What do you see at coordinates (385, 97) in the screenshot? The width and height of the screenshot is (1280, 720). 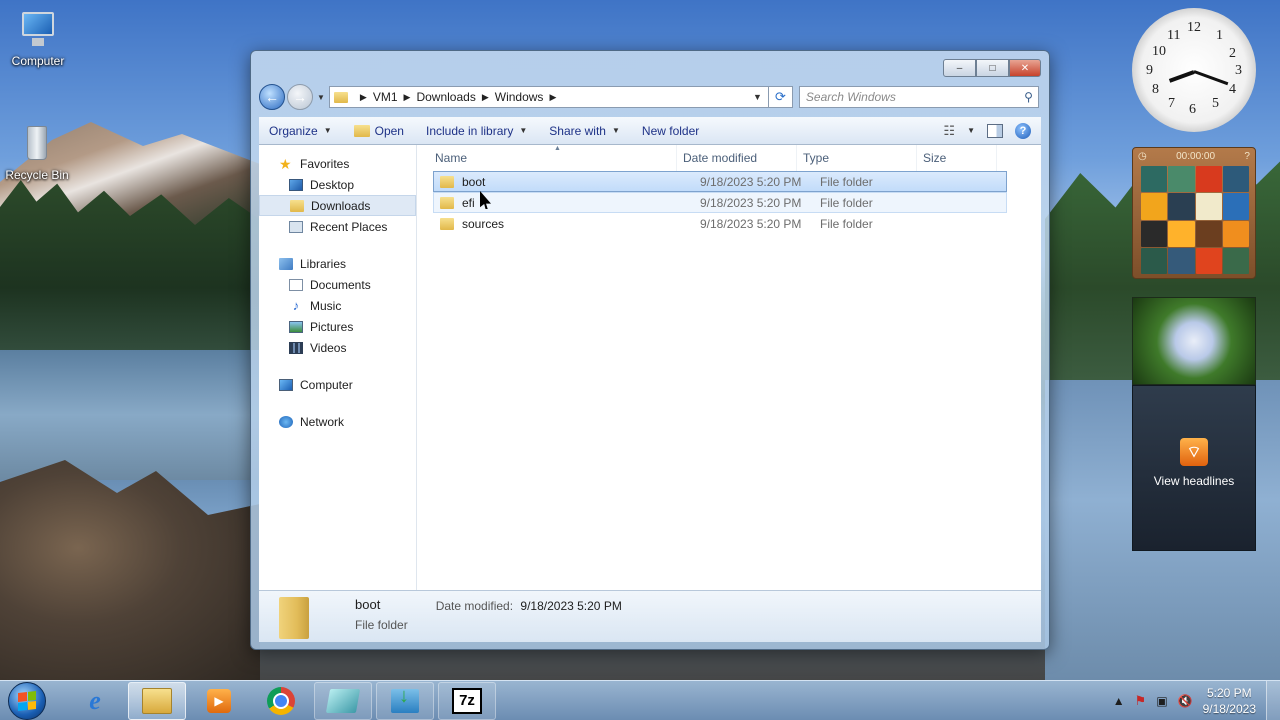 I see `breadcrumb-item-vm1: VM1` at bounding box center [385, 97].